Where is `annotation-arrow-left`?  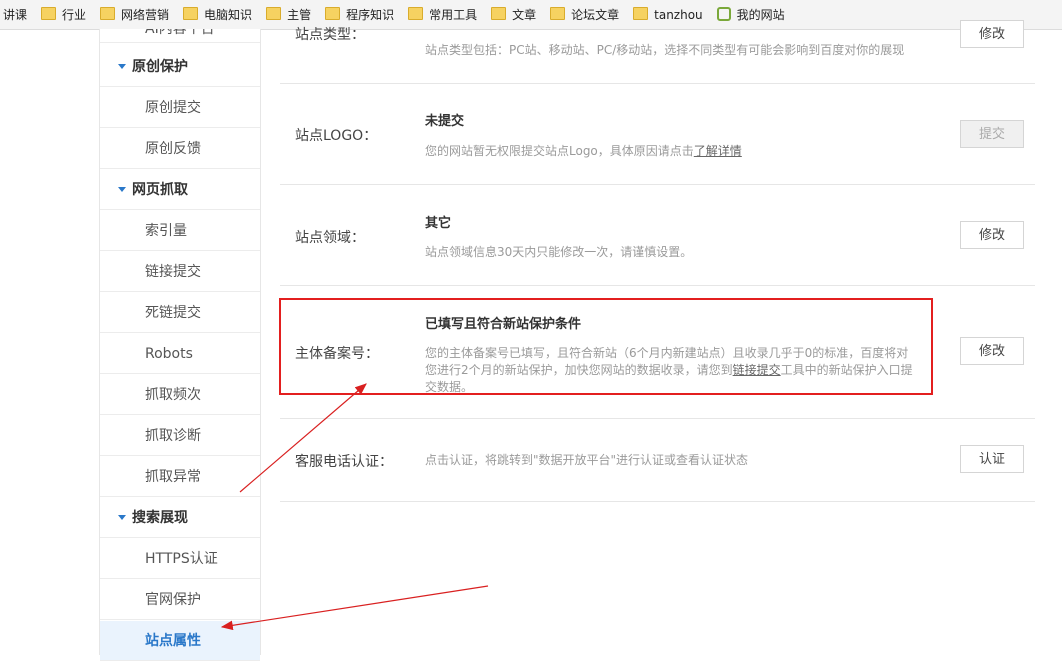 annotation-arrow-left is located at coordinates (354, 608).